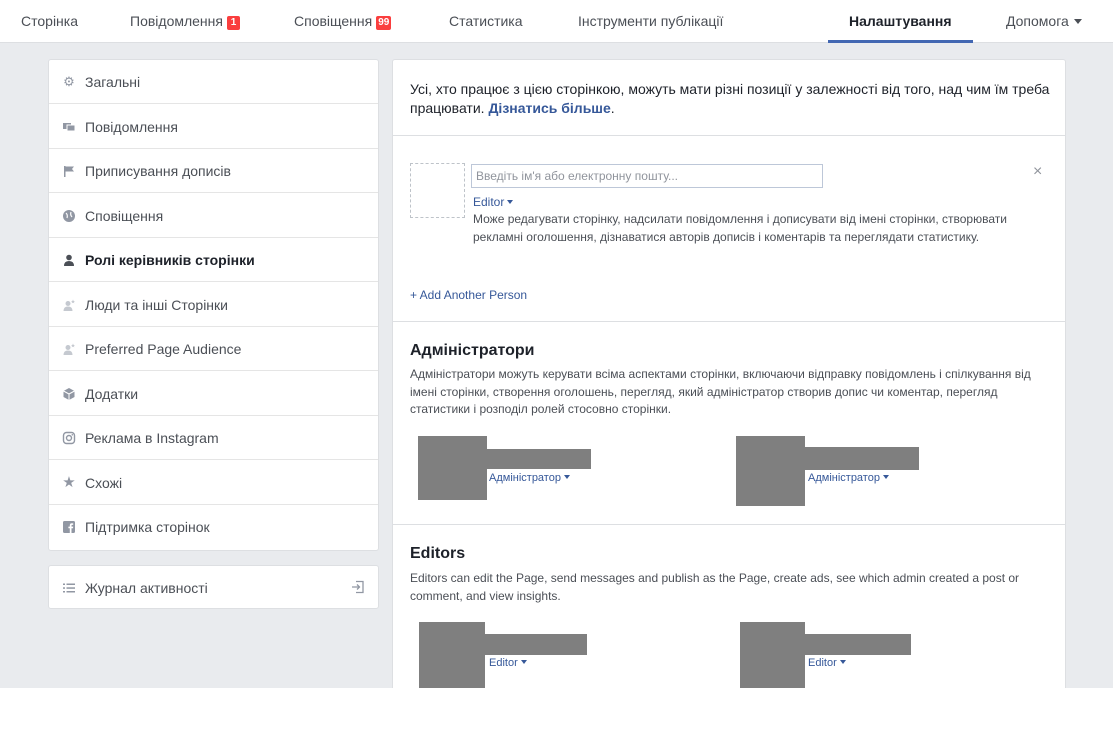  What do you see at coordinates (384, 23) in the screenshot?
I see `notifications-badge: 99` at bounding box center [384, 23].